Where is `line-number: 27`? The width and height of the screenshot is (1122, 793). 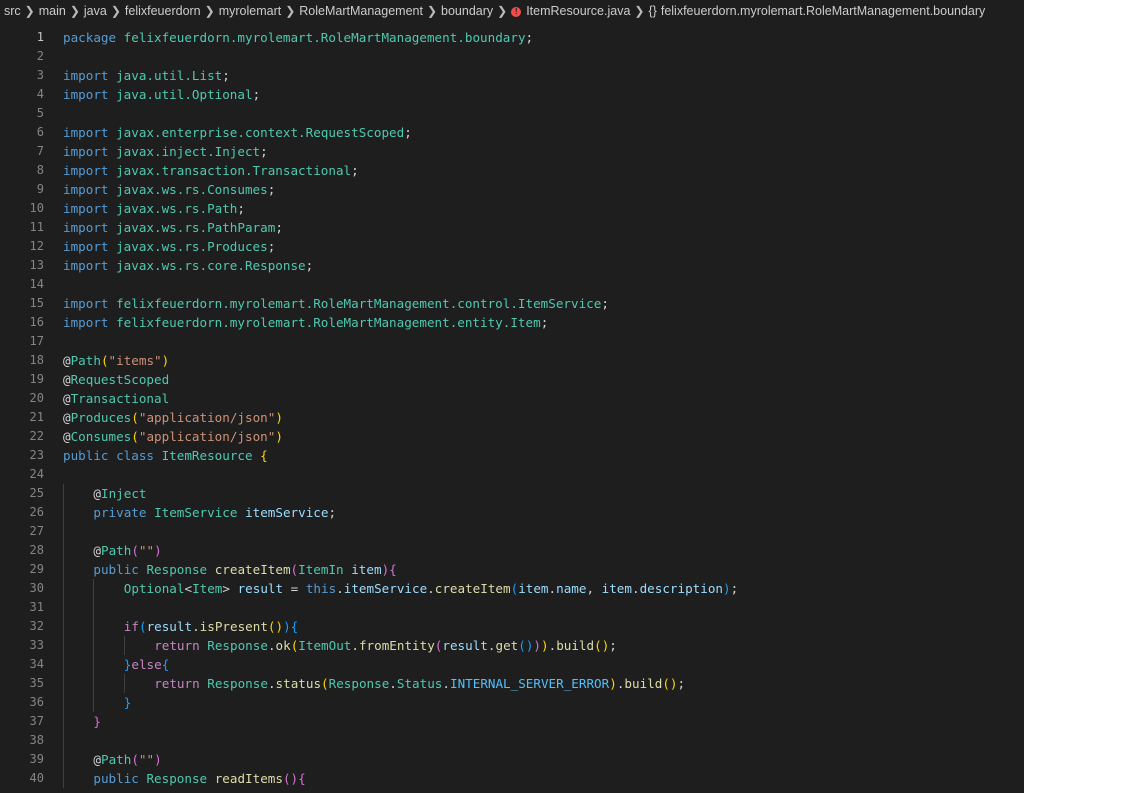 line-number: 27 is located at coordinates (36, 531).